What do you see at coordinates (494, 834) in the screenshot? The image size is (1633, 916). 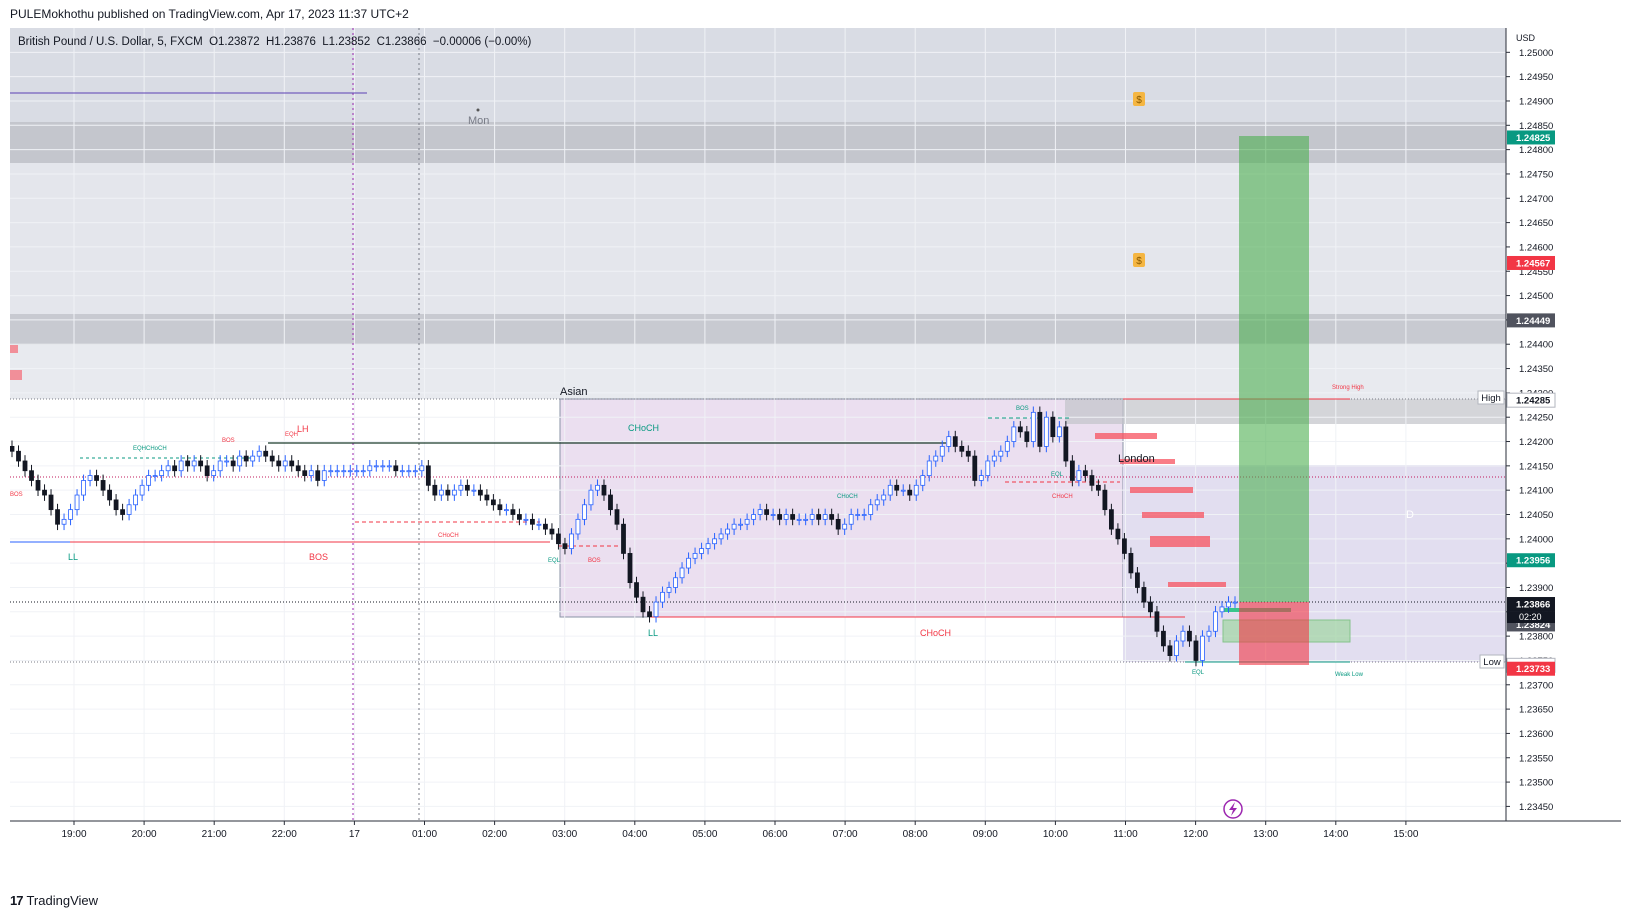 I see `x-tick-label: 02:00` at bounding box center [494, 834].